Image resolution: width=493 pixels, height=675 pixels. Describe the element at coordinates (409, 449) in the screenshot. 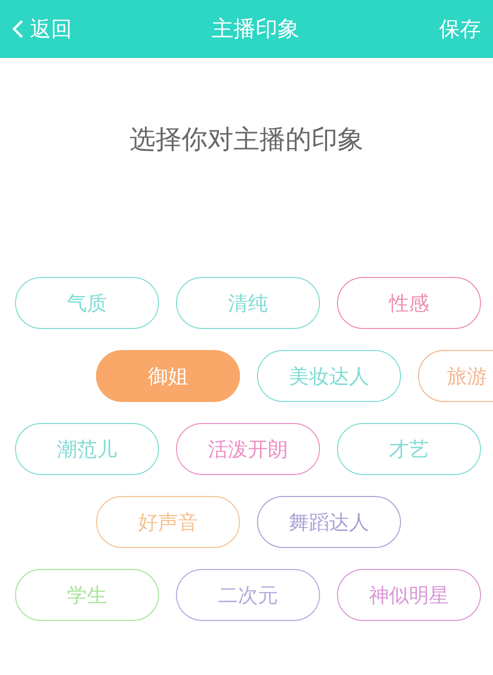

I see `impression-tag: 才艺` at that location.